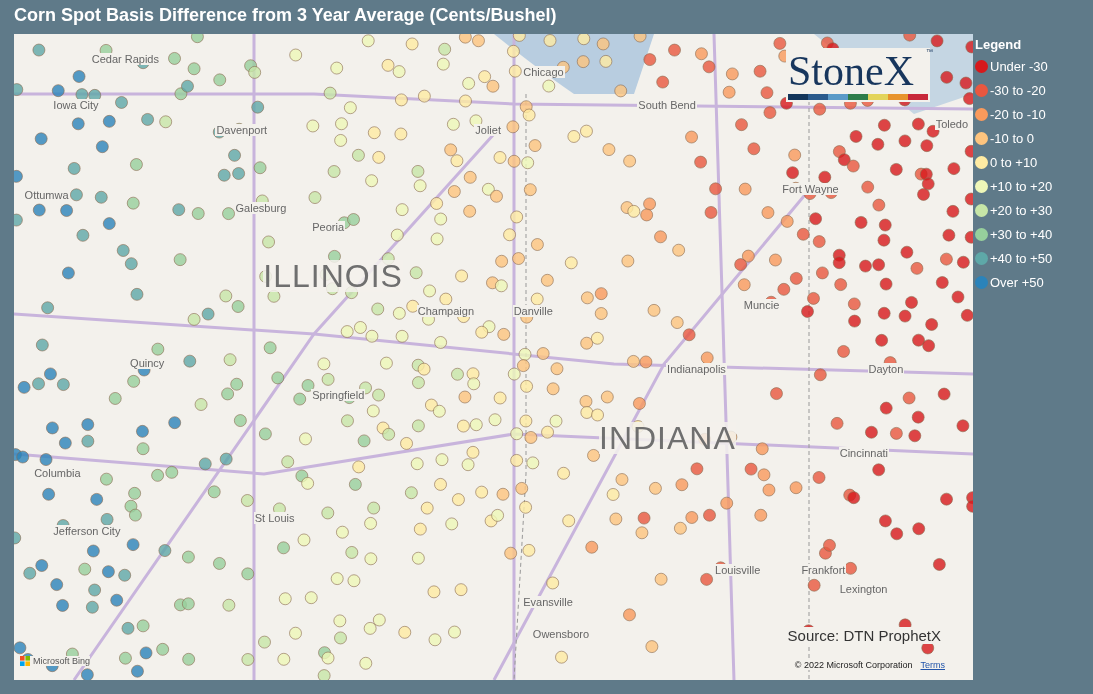 Image resolution: width=1093 pixels, height=694 pixels. I want to click on legend-label: +30 to +40, so click(1021, 234).